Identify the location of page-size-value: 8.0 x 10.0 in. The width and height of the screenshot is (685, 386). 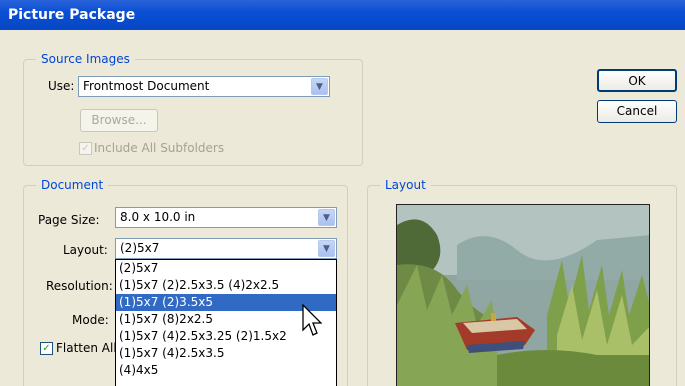
(158, 217).